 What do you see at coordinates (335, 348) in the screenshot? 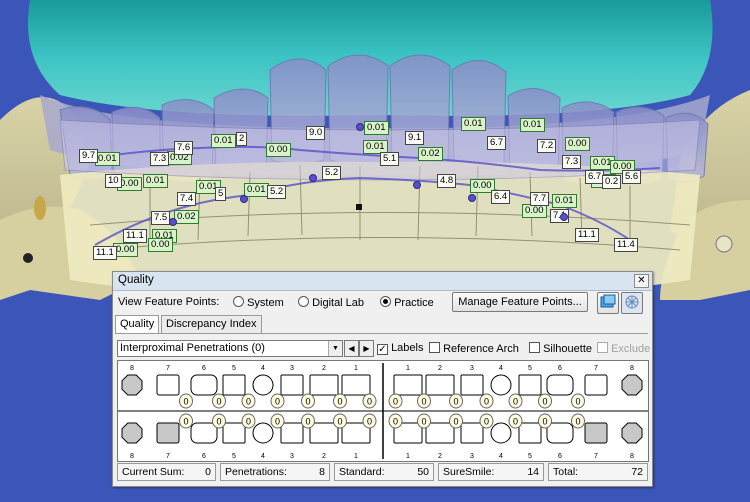
I see `chevron-down-icon: ▼` at bounding box center [335, 348].